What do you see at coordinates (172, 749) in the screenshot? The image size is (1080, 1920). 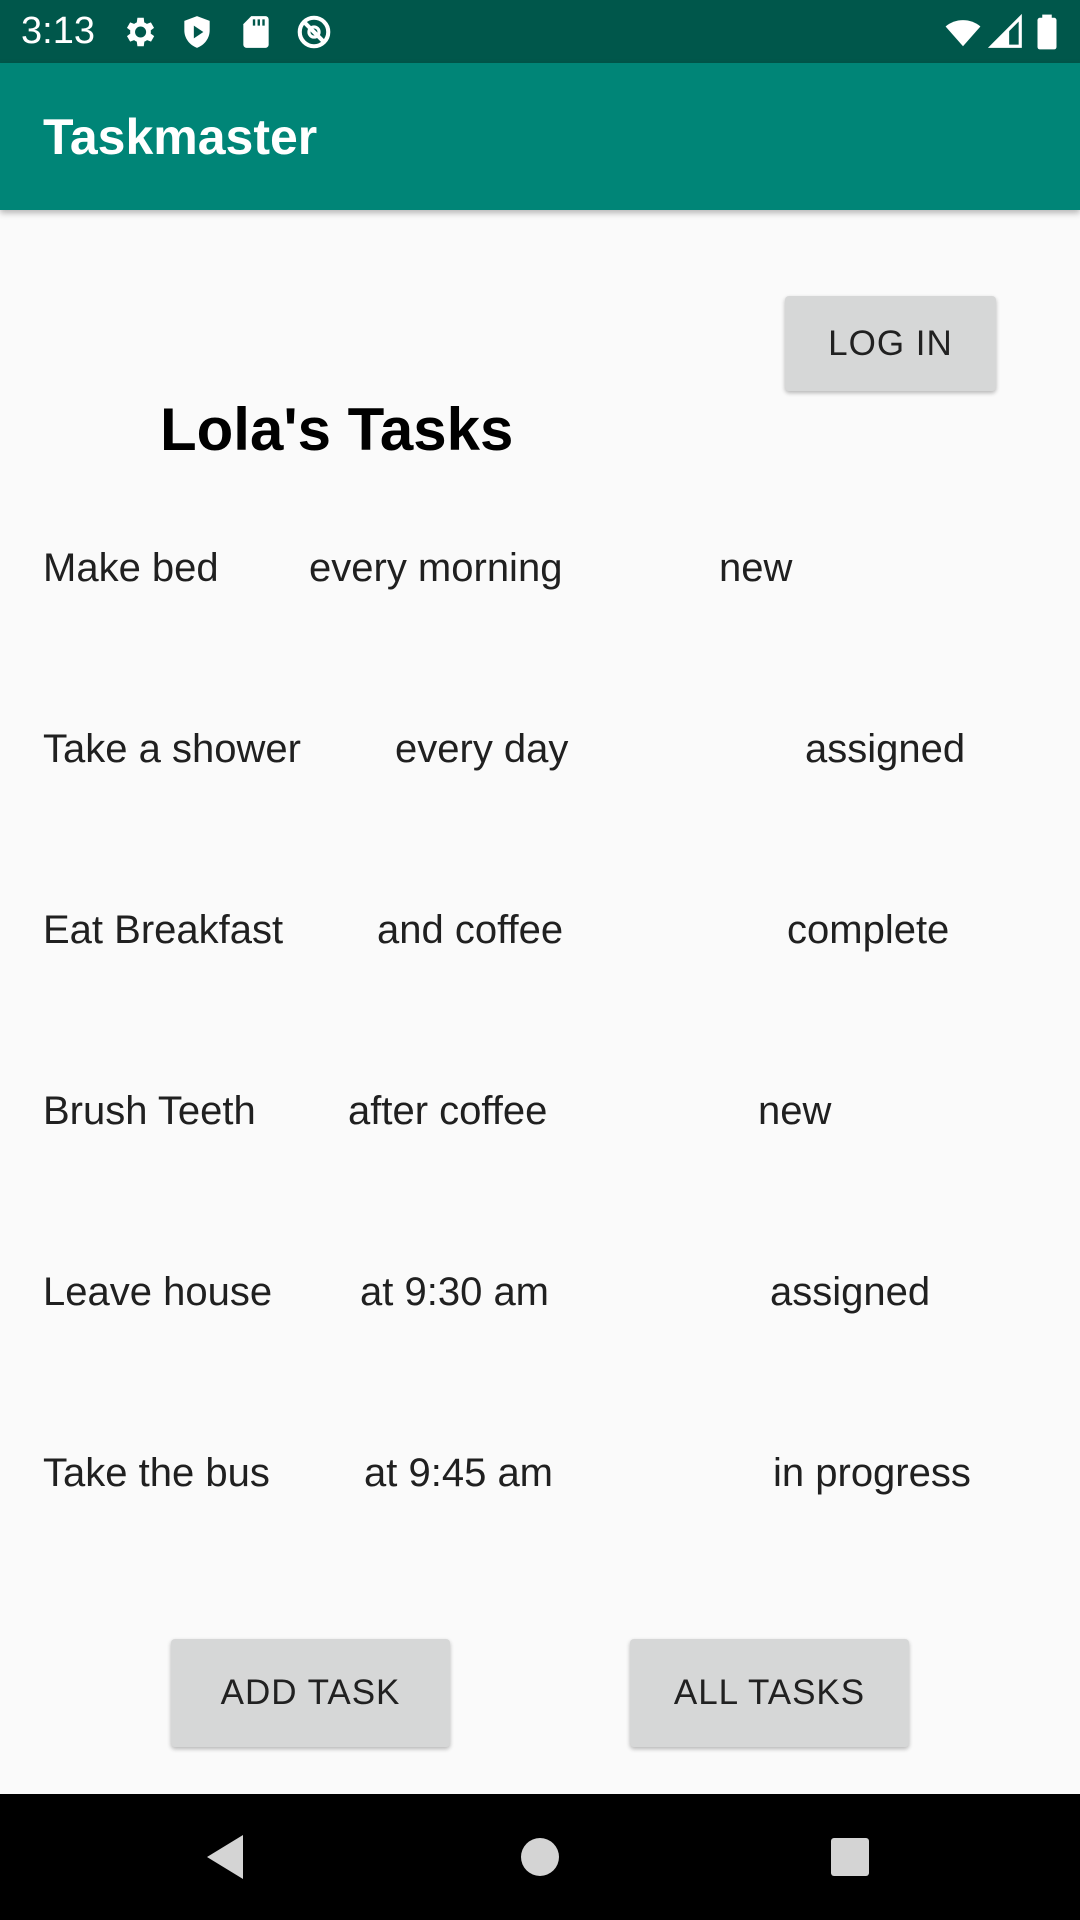 I see `task-title: Take a shower` at bounding box center [172, 749].